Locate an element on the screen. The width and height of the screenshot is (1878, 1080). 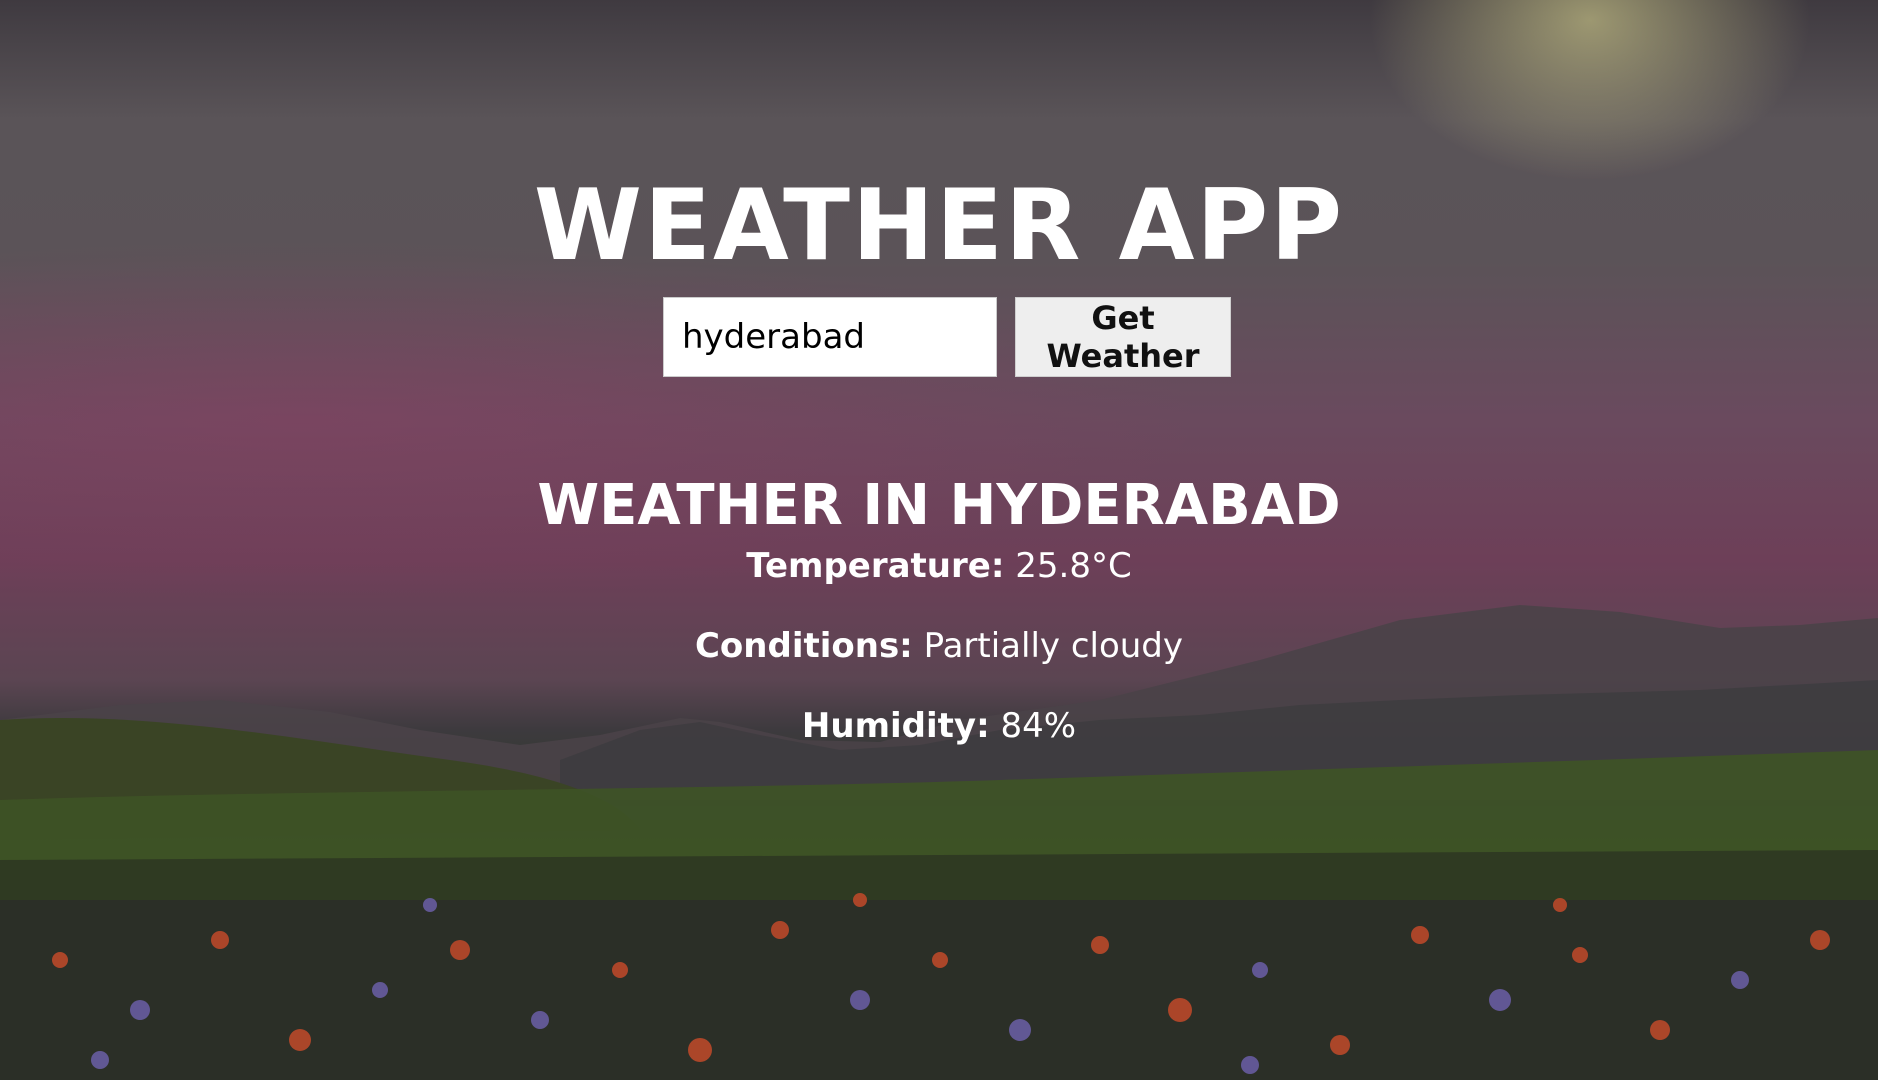
conditions-label: Conditions: is located at coordinates (803, 646).